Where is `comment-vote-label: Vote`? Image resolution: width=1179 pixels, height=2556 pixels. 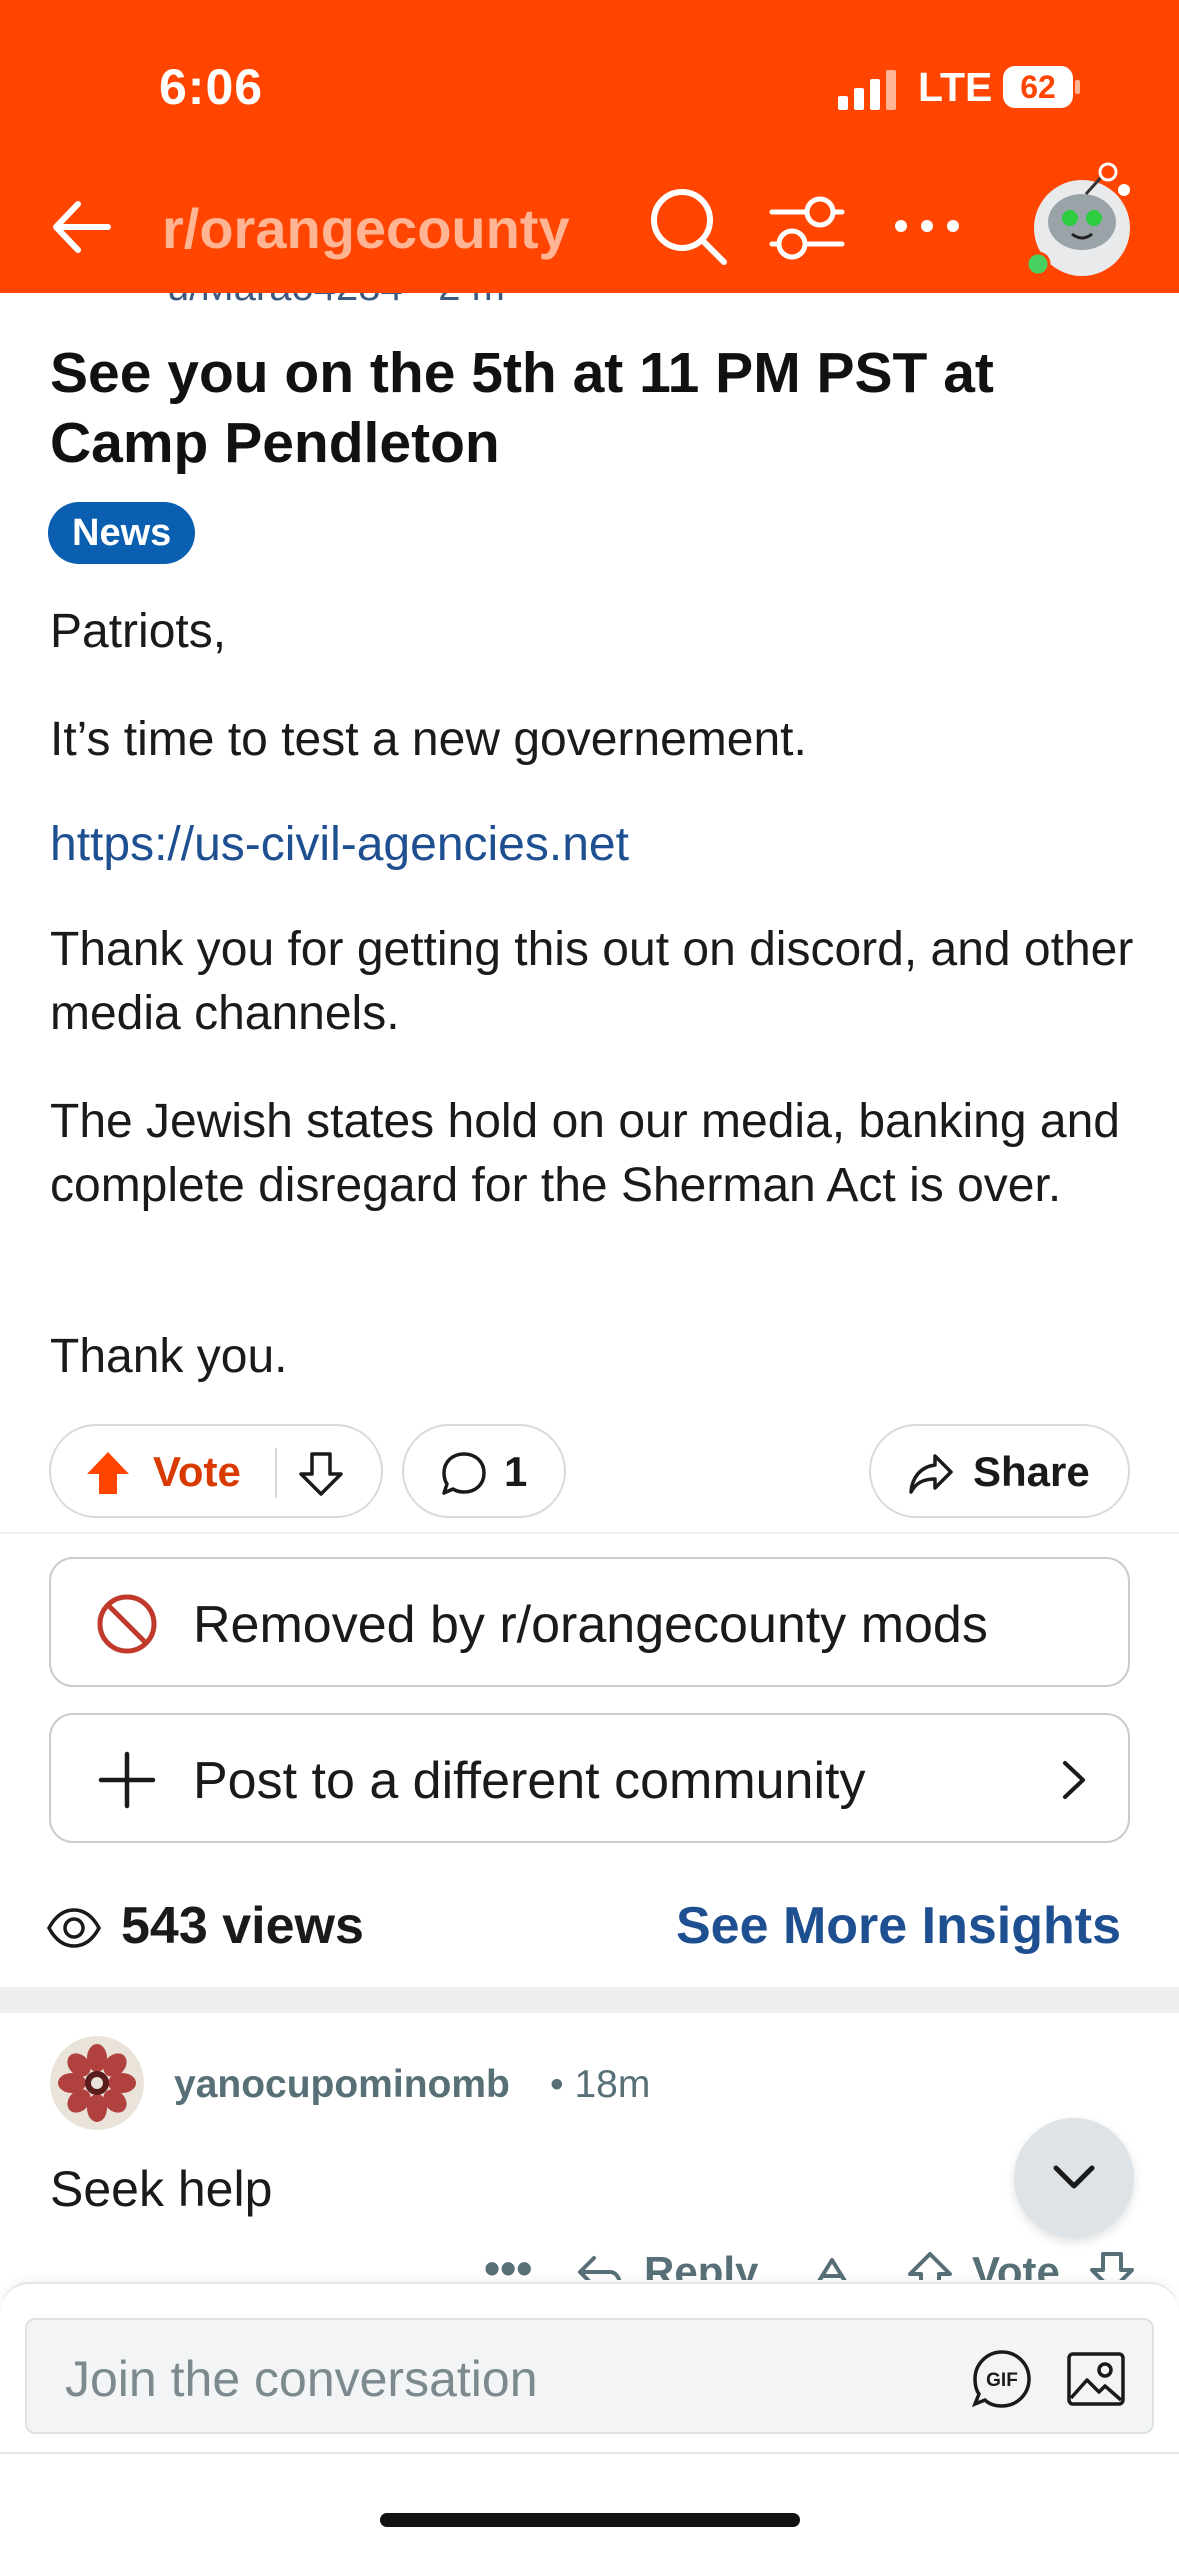
comment-vote-label: Vote is located at coordinates (1016, 2264).